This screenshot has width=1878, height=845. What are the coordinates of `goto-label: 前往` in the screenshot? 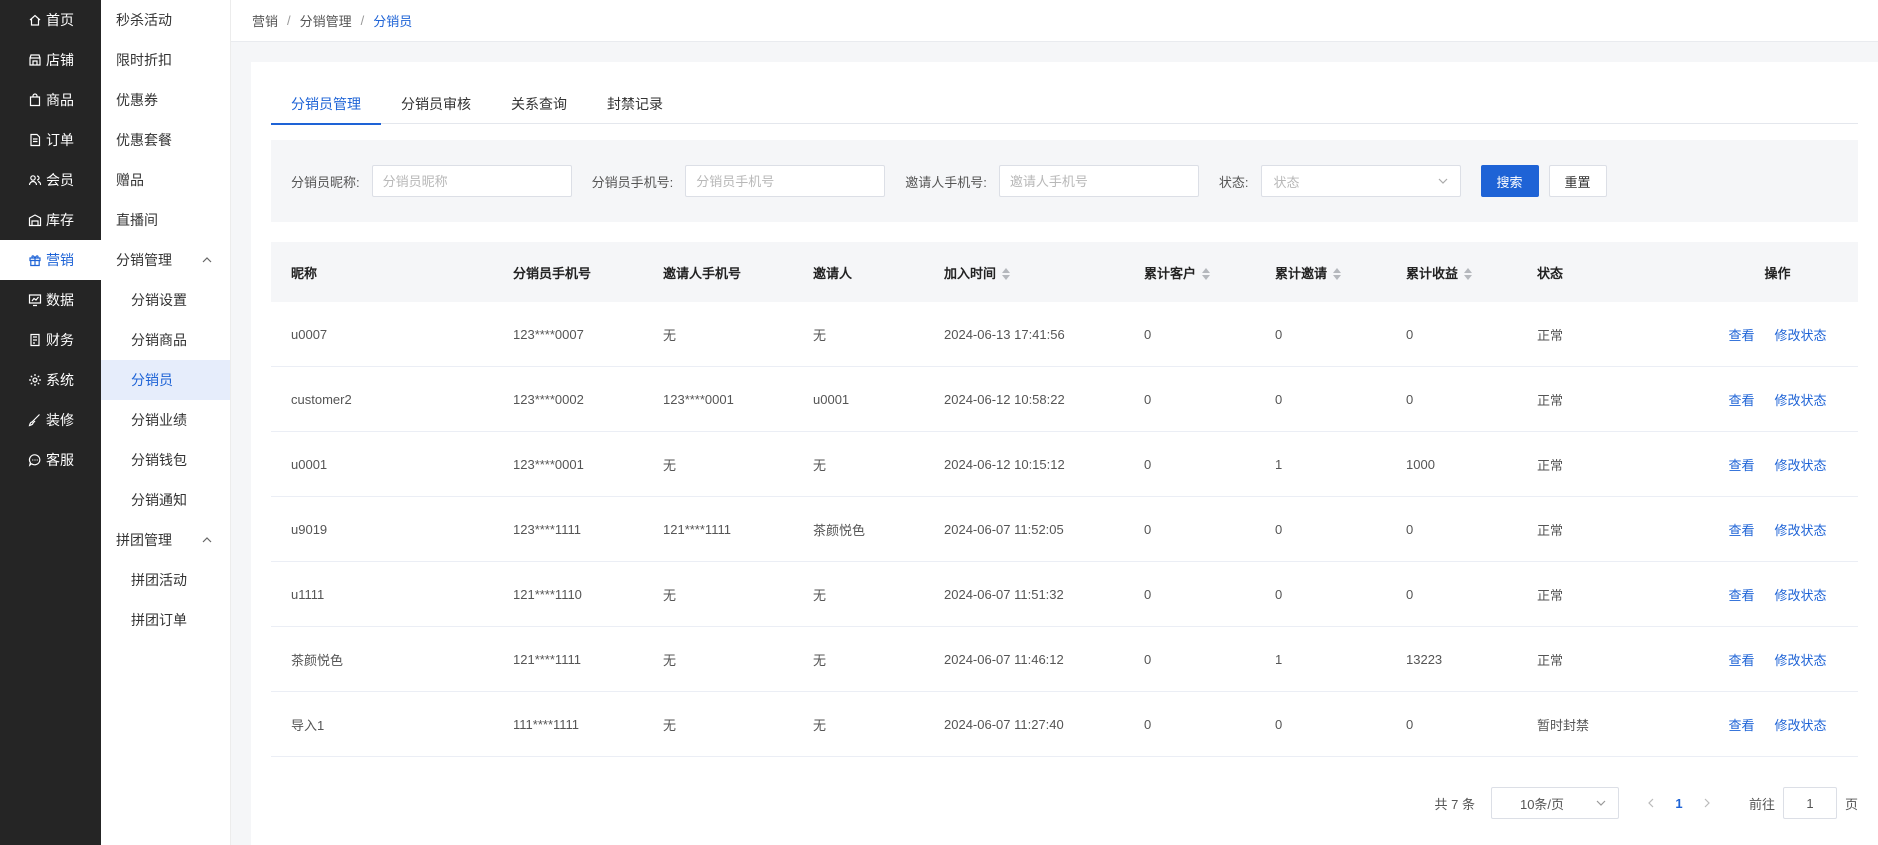 It's located at (1761, 804).